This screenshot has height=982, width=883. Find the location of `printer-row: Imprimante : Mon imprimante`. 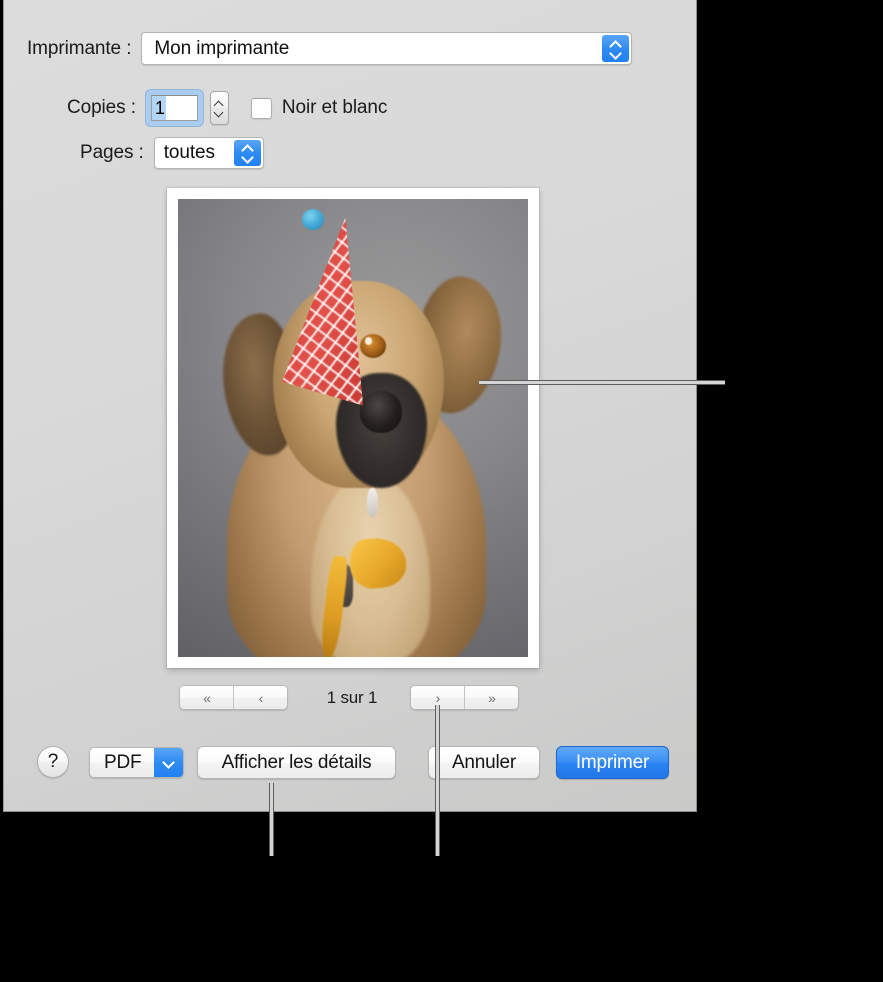

printer-row: Imprimante : Mon imprimante is located at coordinates (330, 48).